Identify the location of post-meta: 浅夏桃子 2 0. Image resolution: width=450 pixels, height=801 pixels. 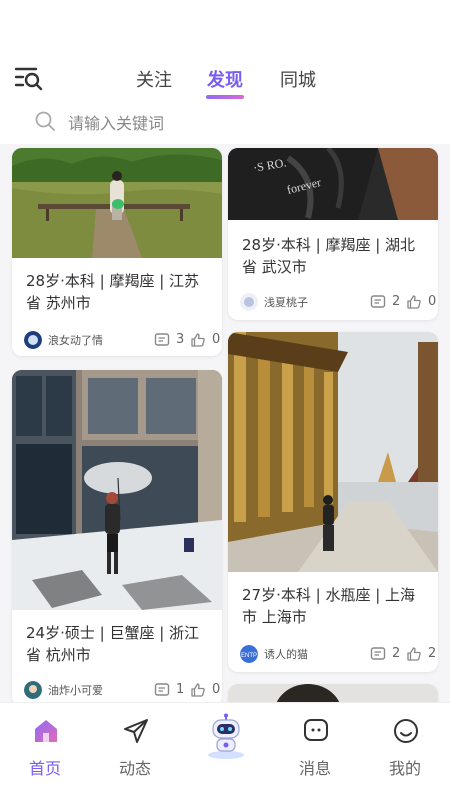
(338, 303).